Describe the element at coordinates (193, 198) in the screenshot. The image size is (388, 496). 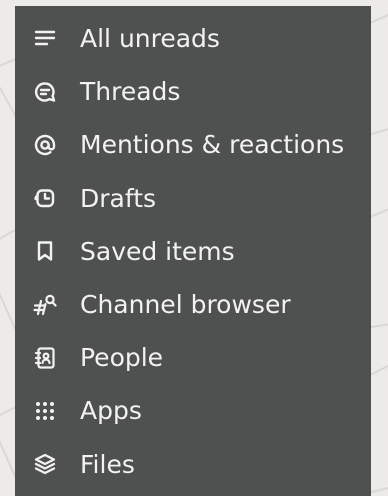
I see `sidebar-item-drafts: Drafts` at that location.